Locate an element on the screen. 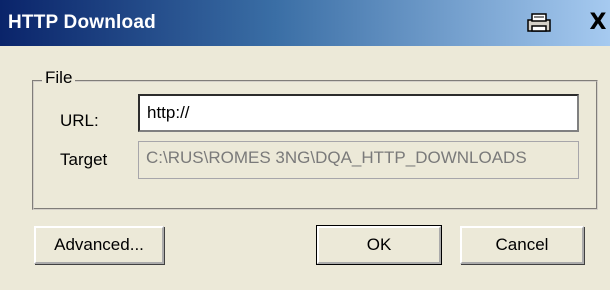 Image resolution: width=610 pixels, height=290 pixels. cancel-button: Cancel is located at coordinates (522, 245).